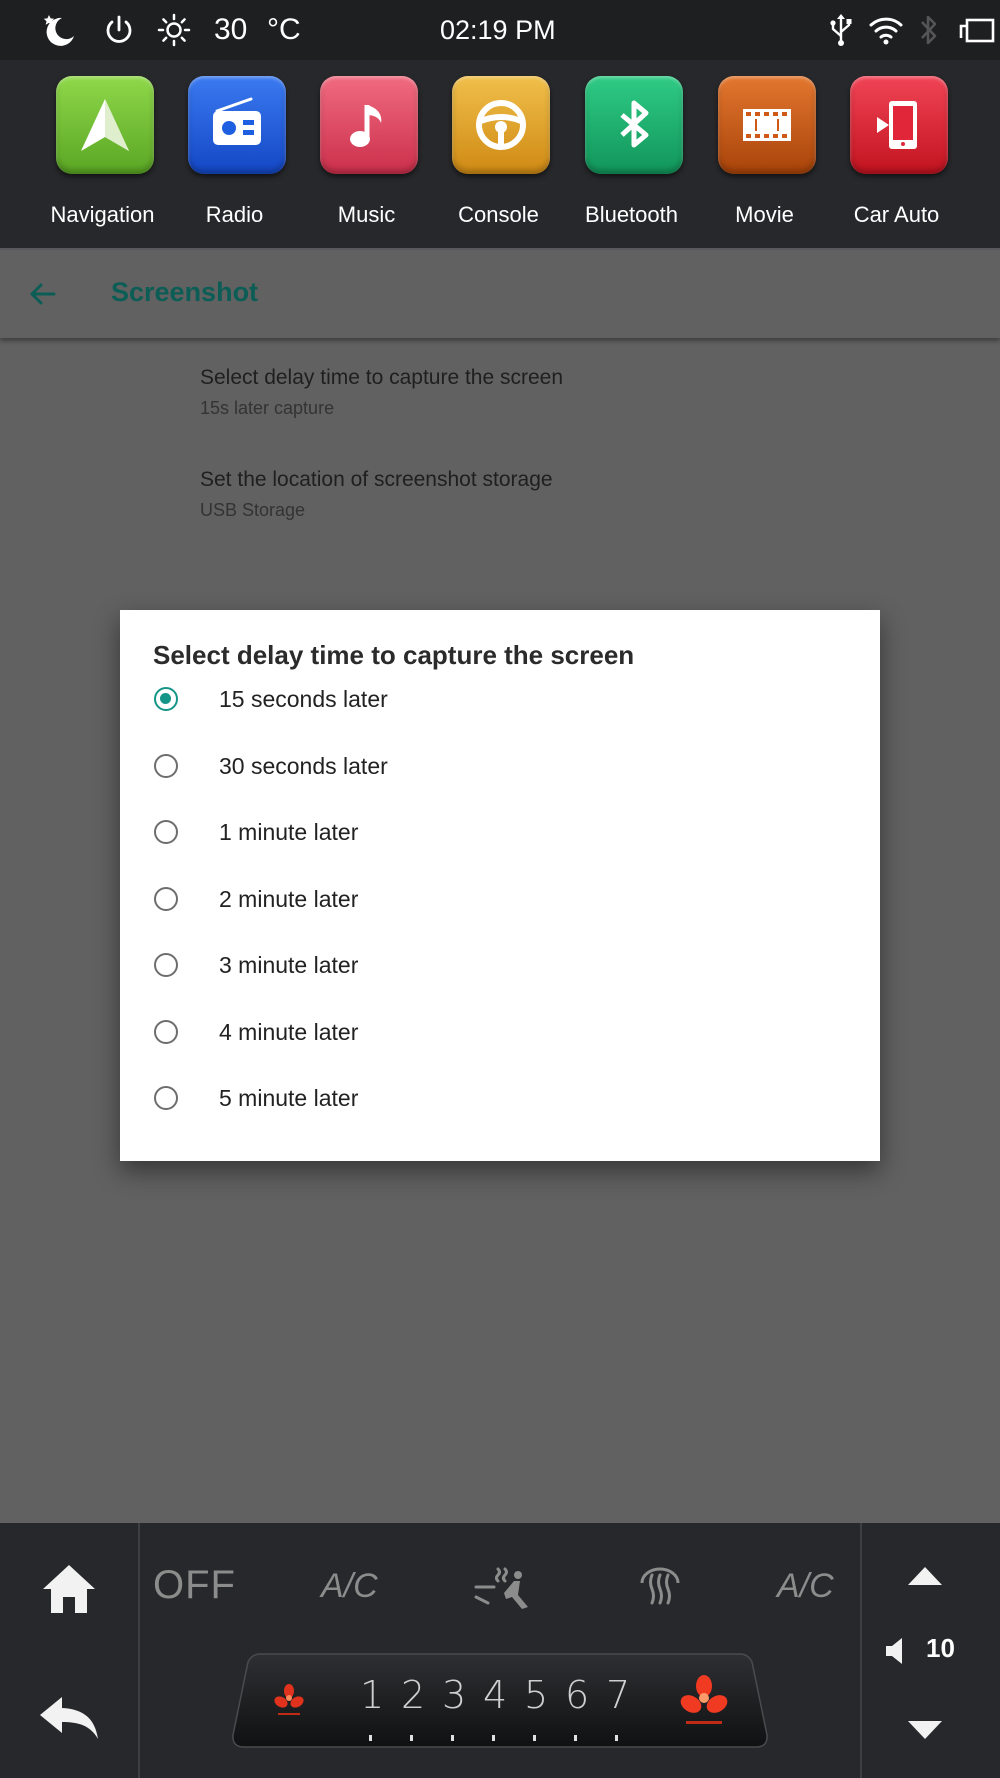 Image resolution: width=1000 pixels, height=1778 pixels. Describe the element at coordinates (174, 30) in the screenshot. I see `brightness-icon` at that location.